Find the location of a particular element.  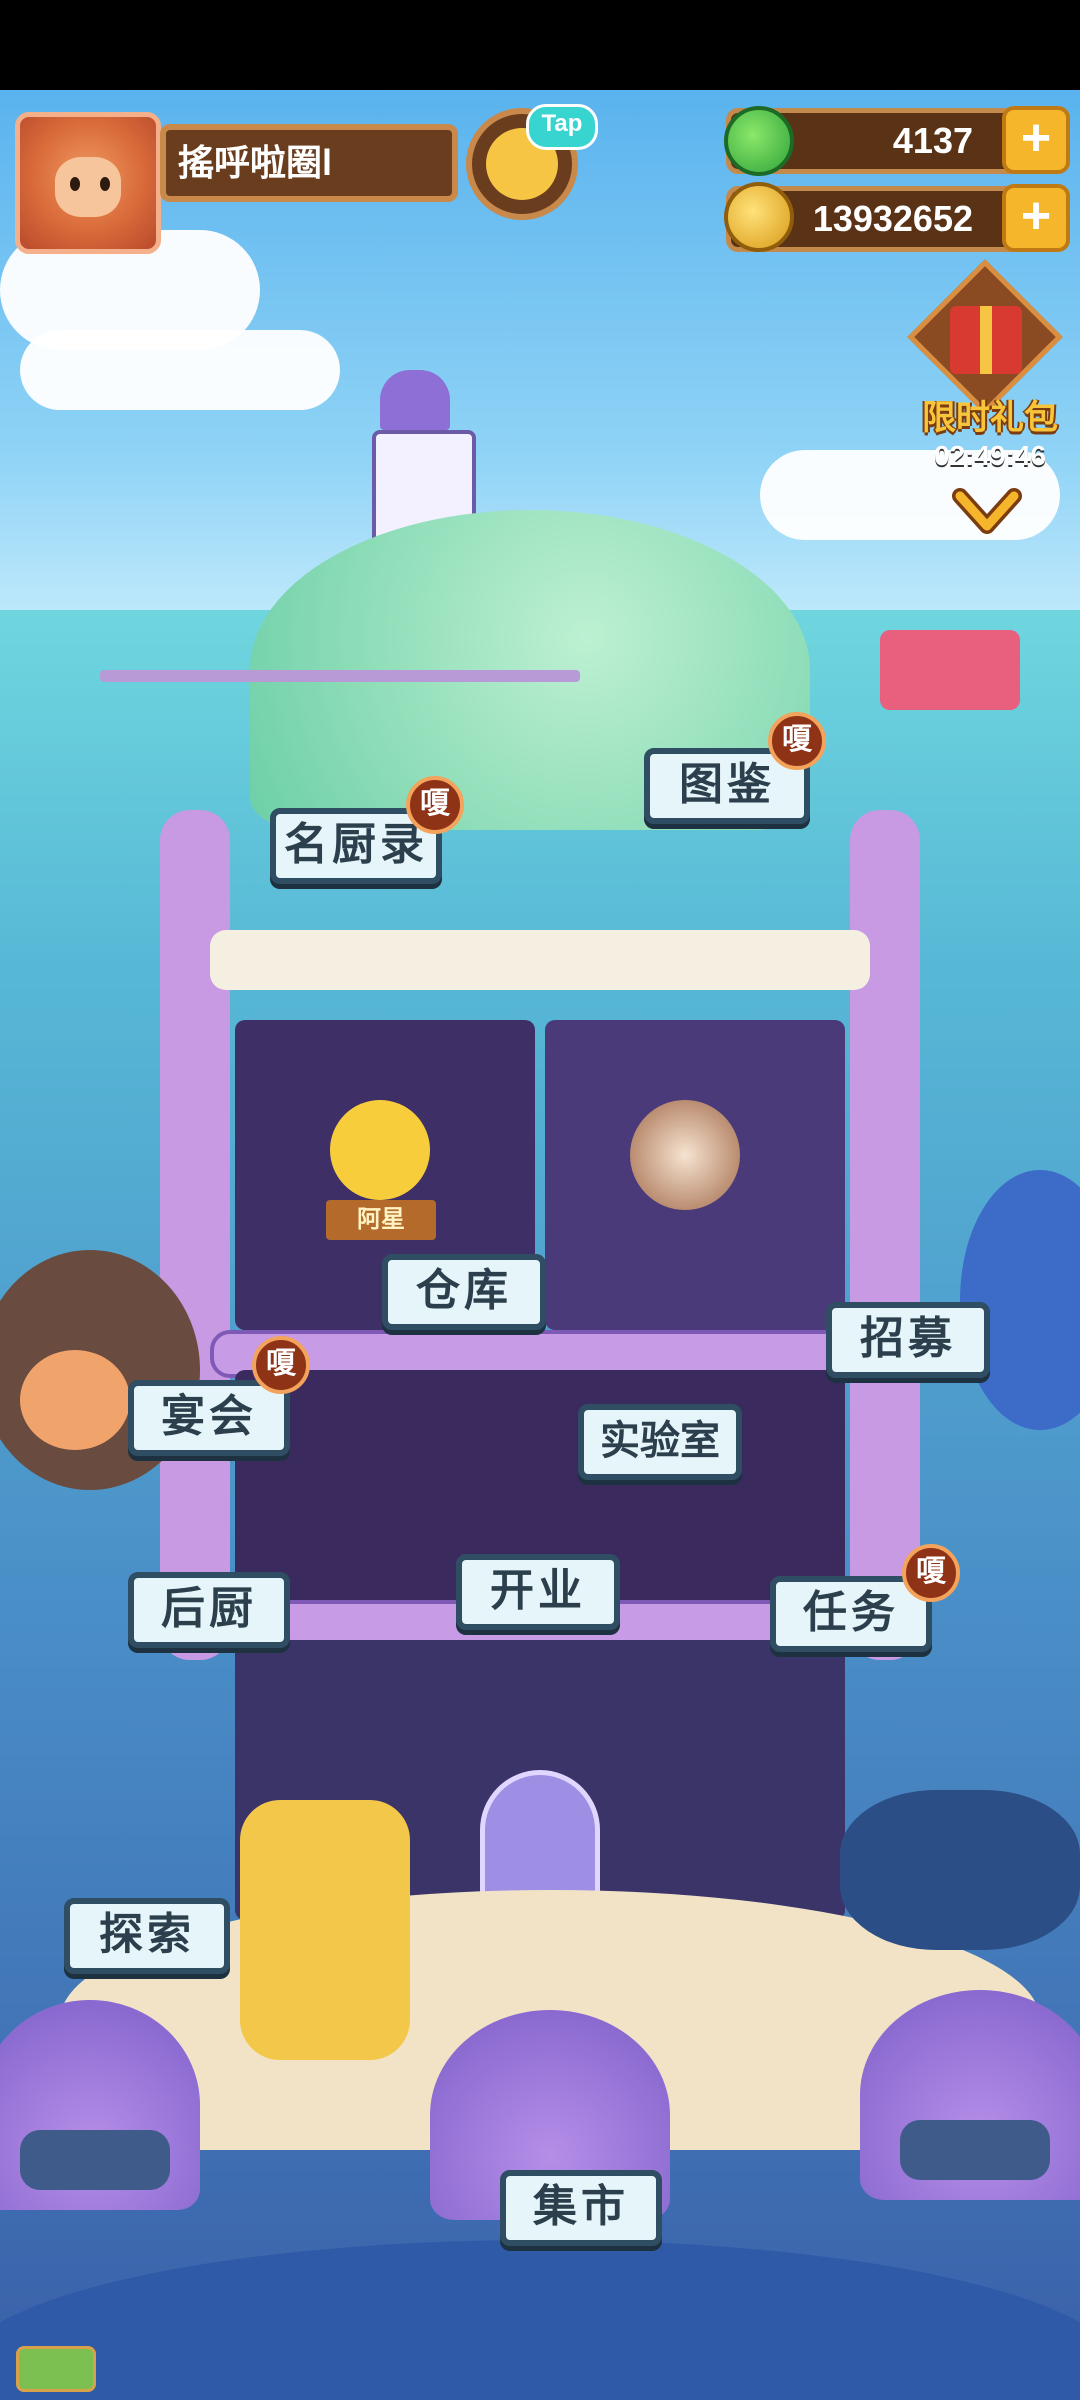

gift-label: 限时礼包 is located at coordinates (990, 418).